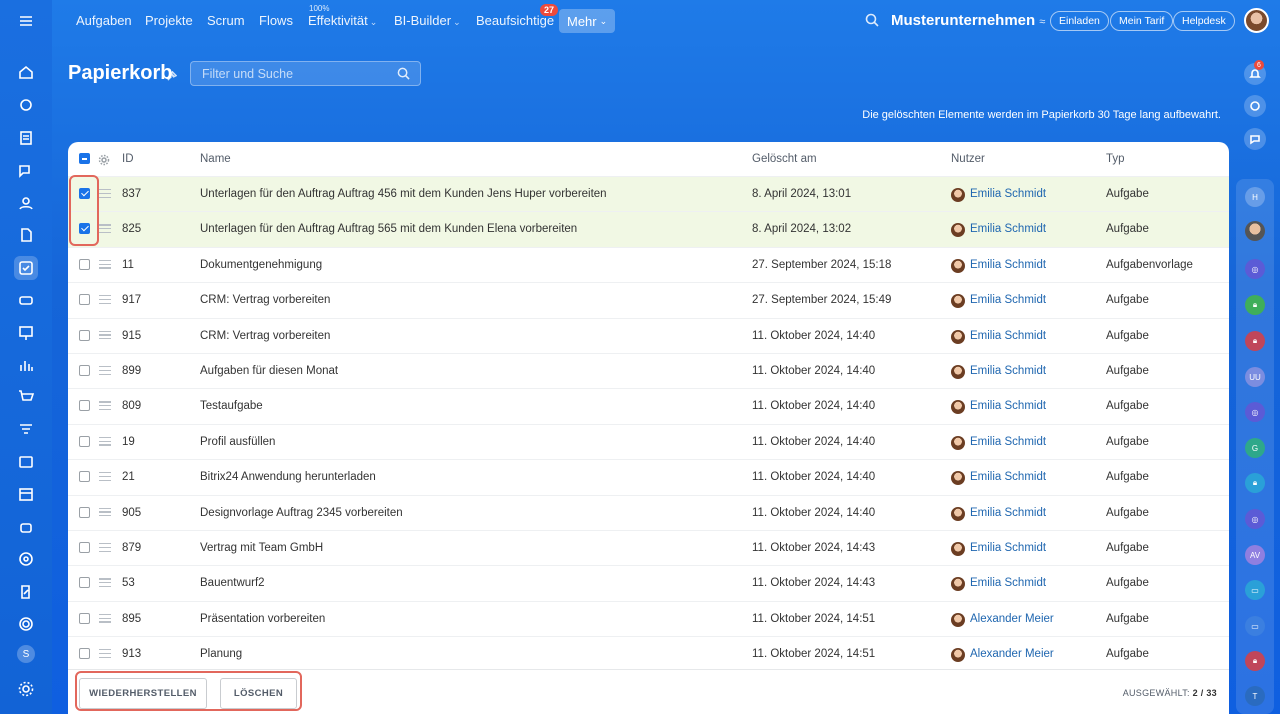  I want to click on column-settings-gear-icon, so click(104, 162).